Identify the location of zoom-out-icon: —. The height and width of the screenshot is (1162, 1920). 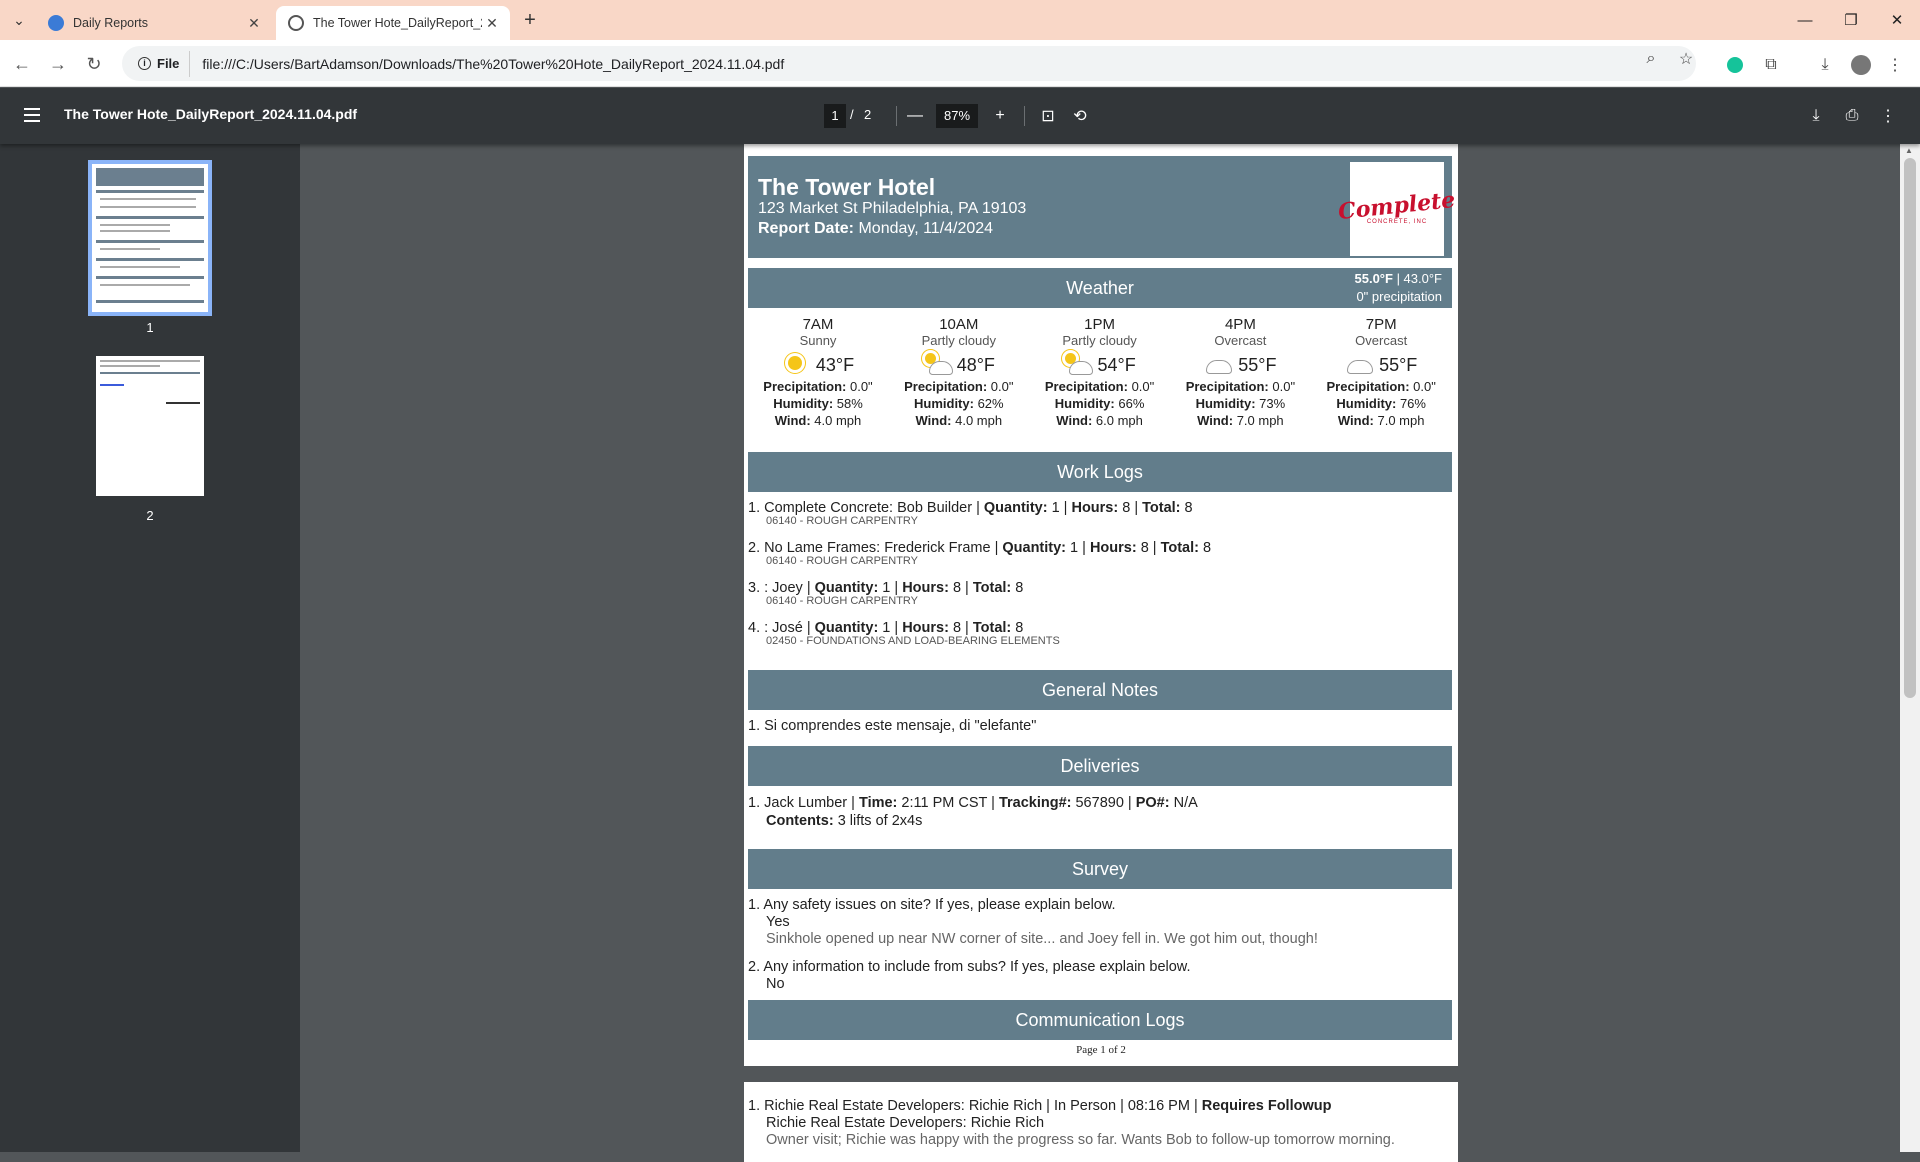
(915, 116).